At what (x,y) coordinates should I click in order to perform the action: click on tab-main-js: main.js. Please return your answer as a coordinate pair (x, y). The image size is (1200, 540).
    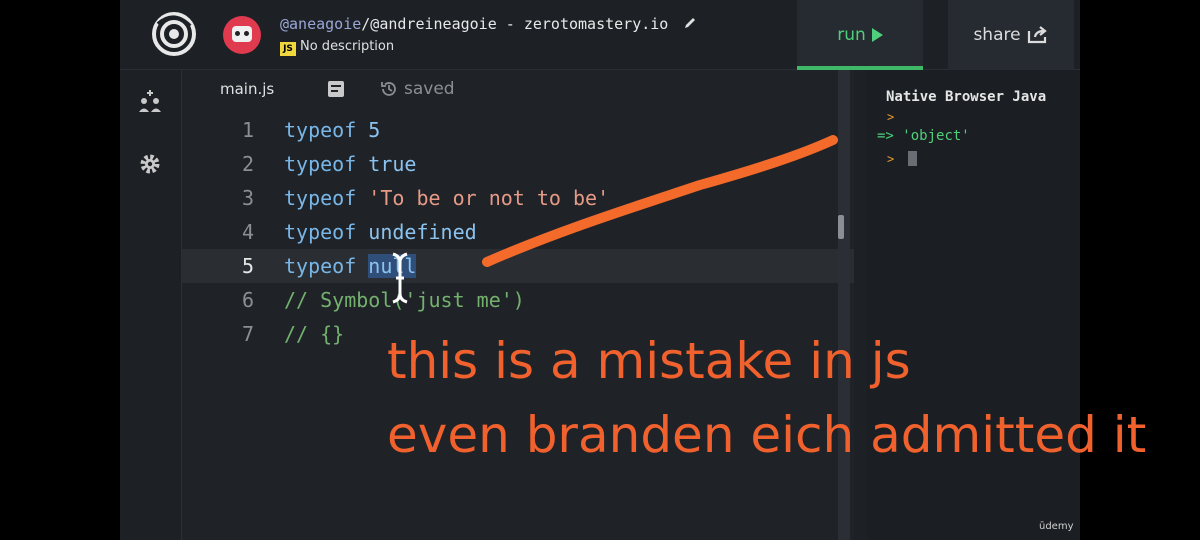
    Looking at the image, I should click on (247, 89).